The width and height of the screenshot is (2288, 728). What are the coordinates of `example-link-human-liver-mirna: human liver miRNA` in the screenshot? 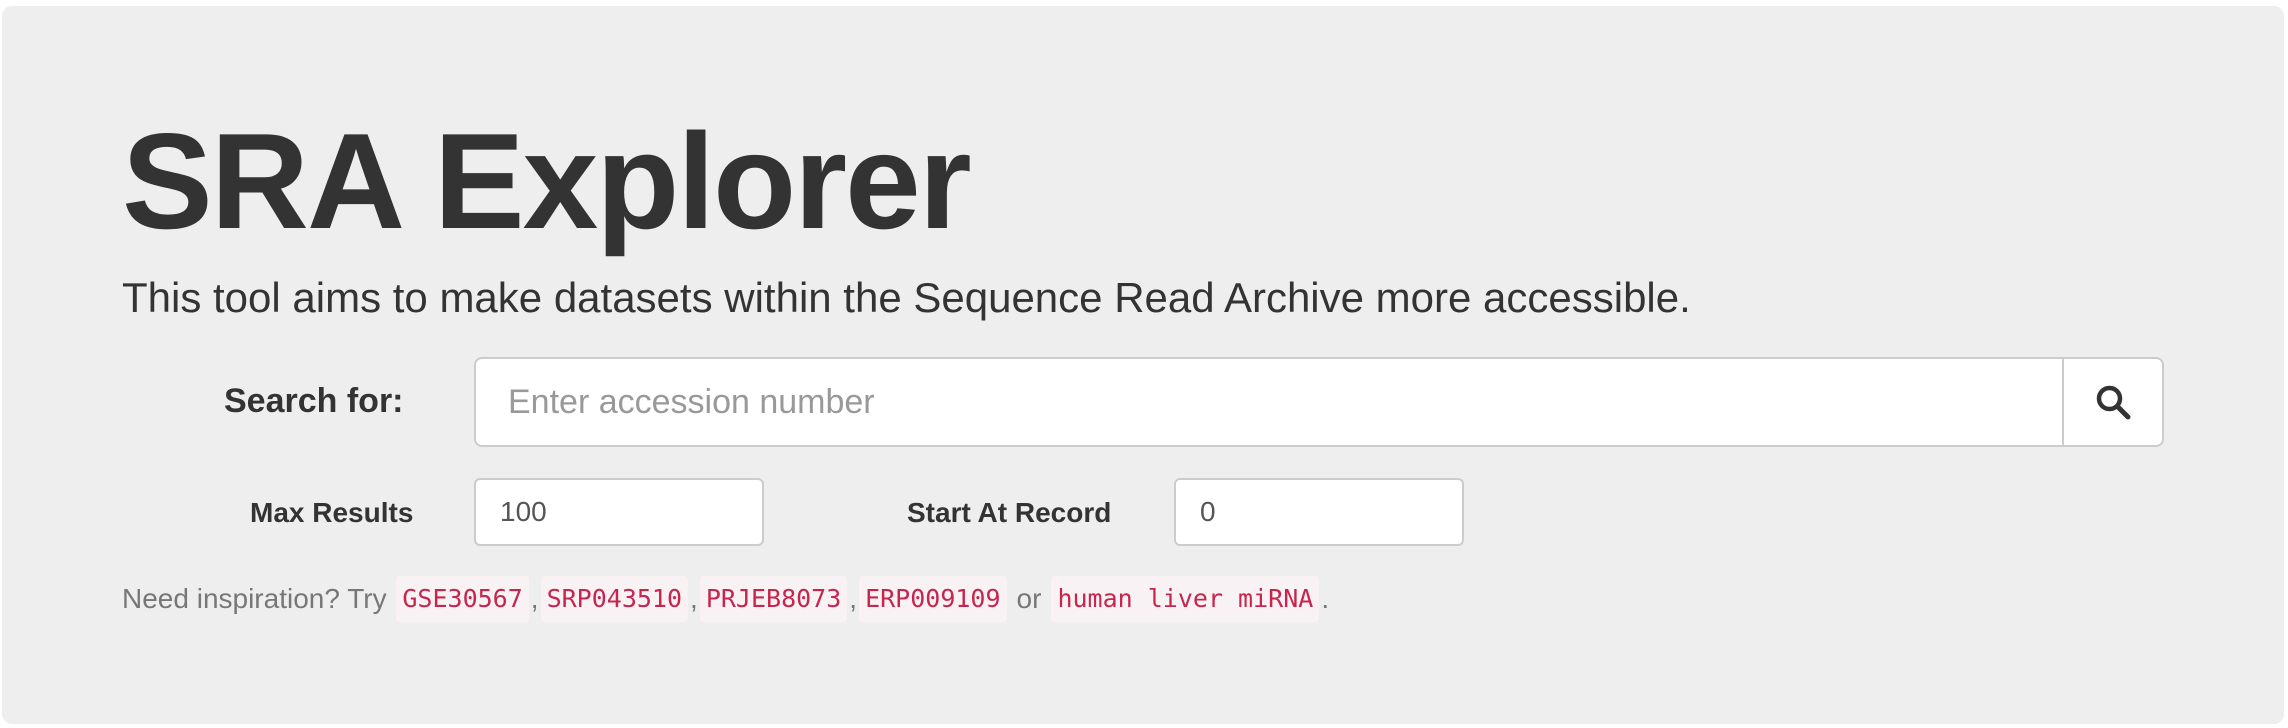 It's located at (1185, 599).